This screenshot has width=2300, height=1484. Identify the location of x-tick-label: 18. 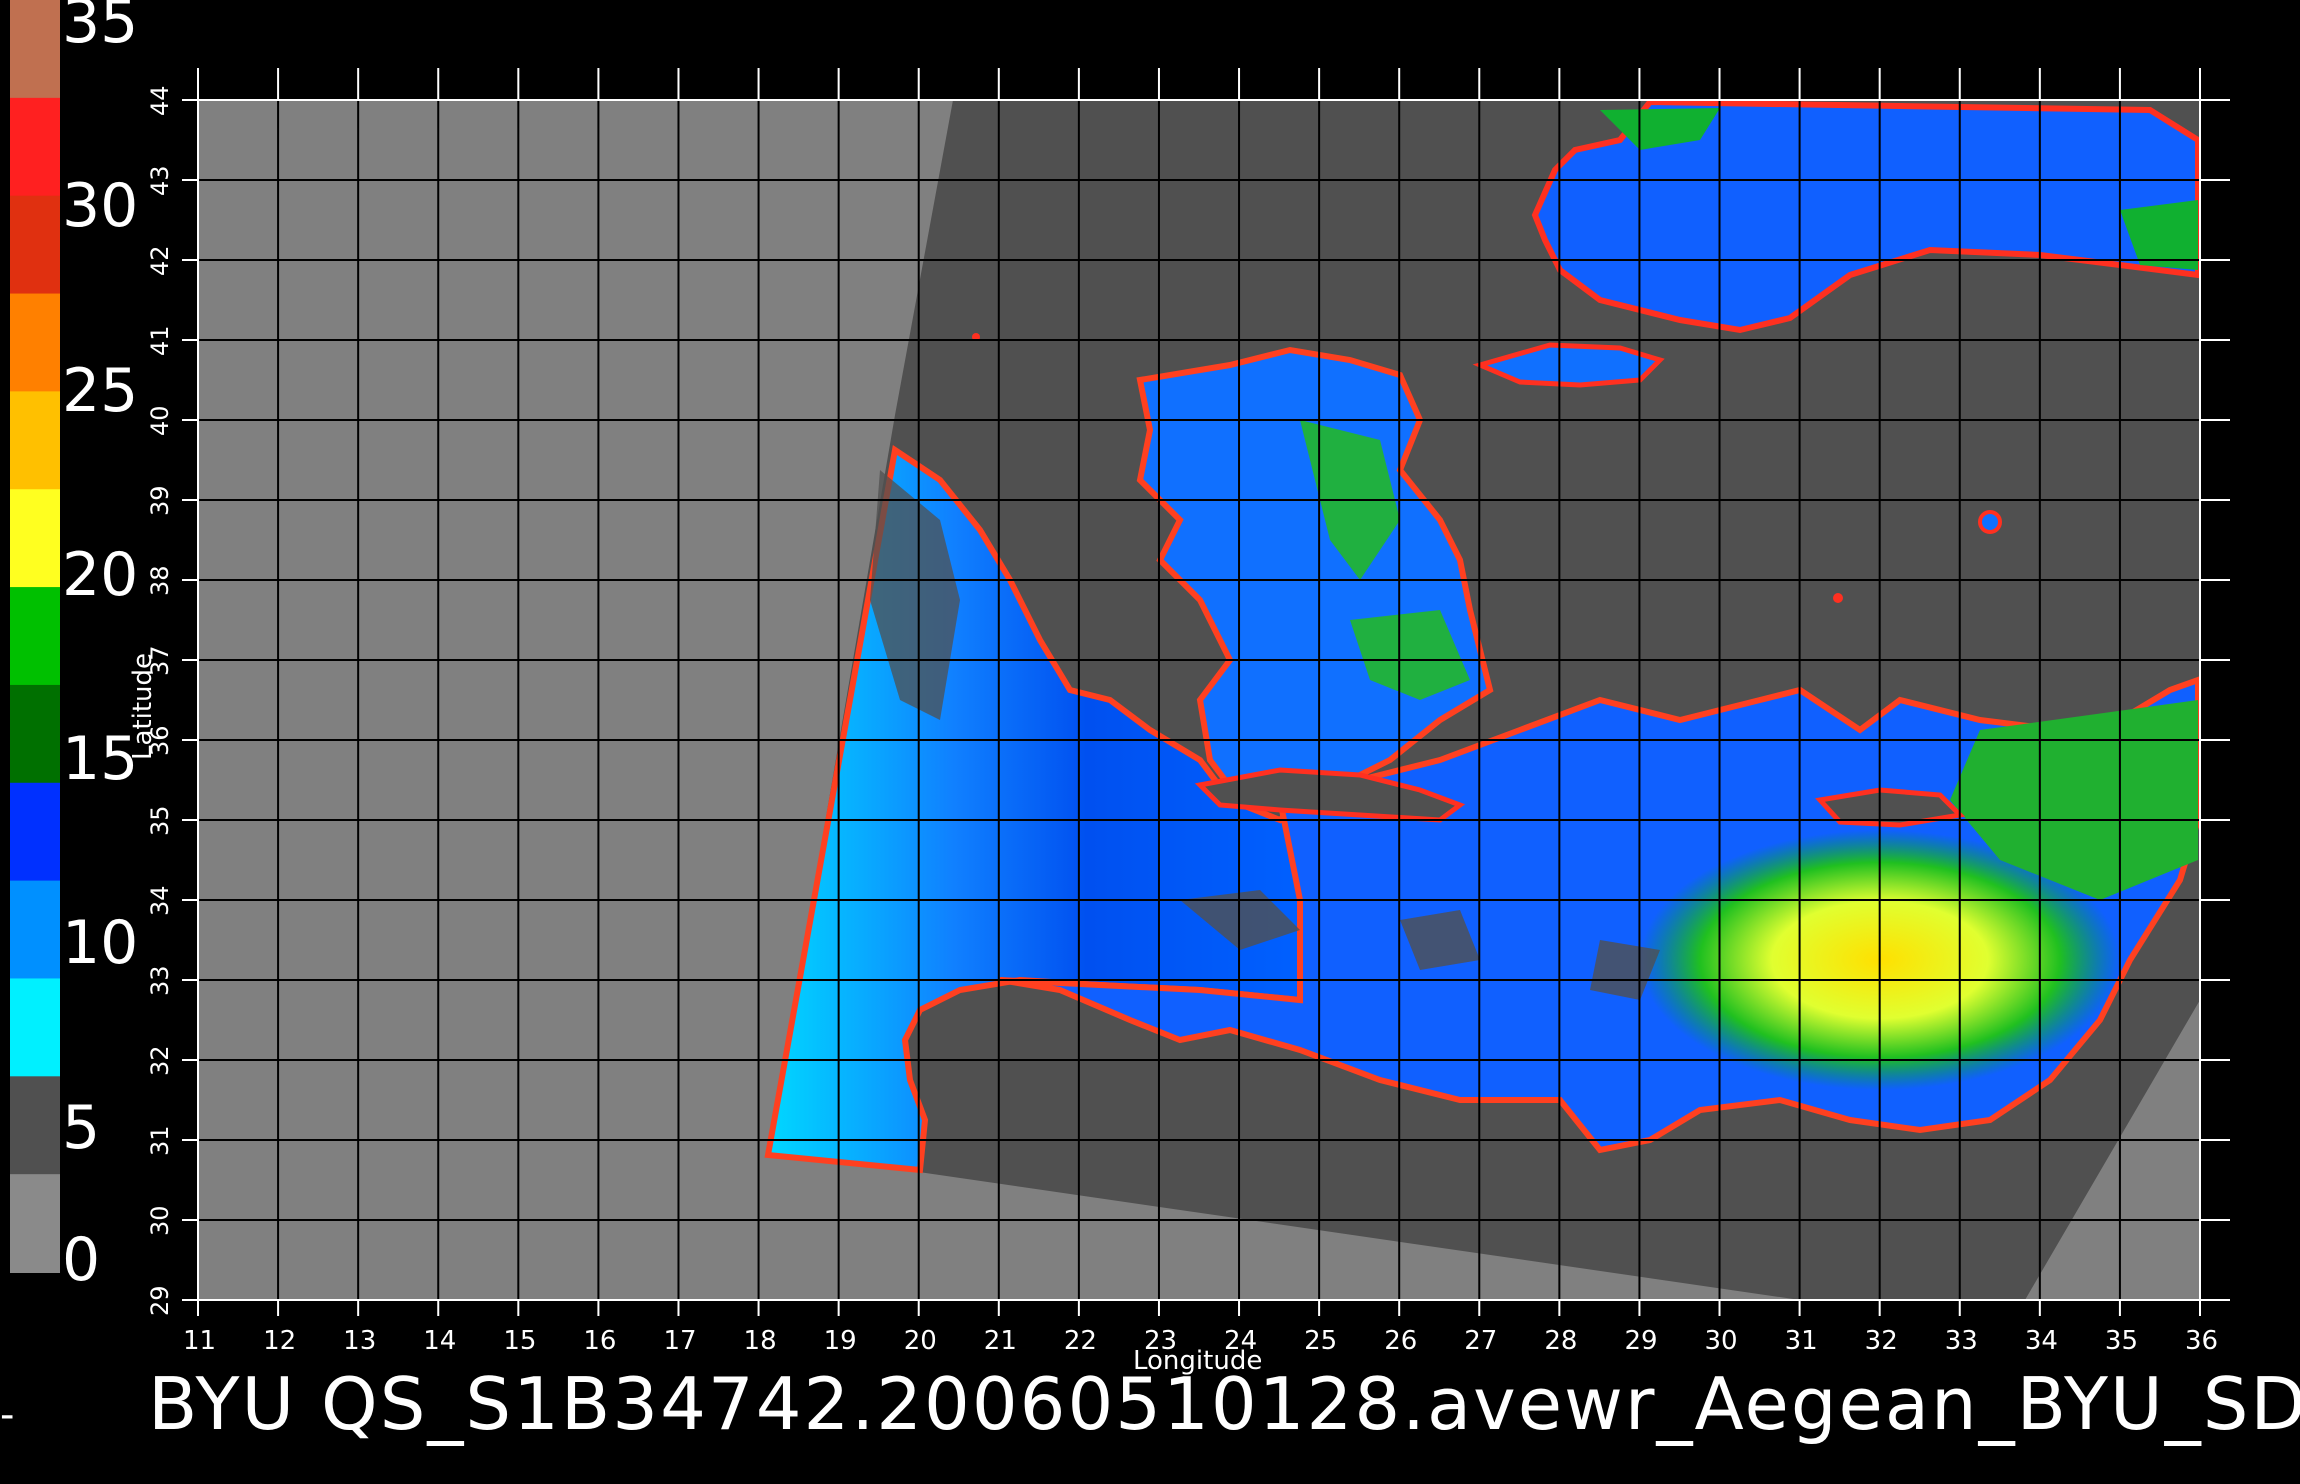
(760, 1341).